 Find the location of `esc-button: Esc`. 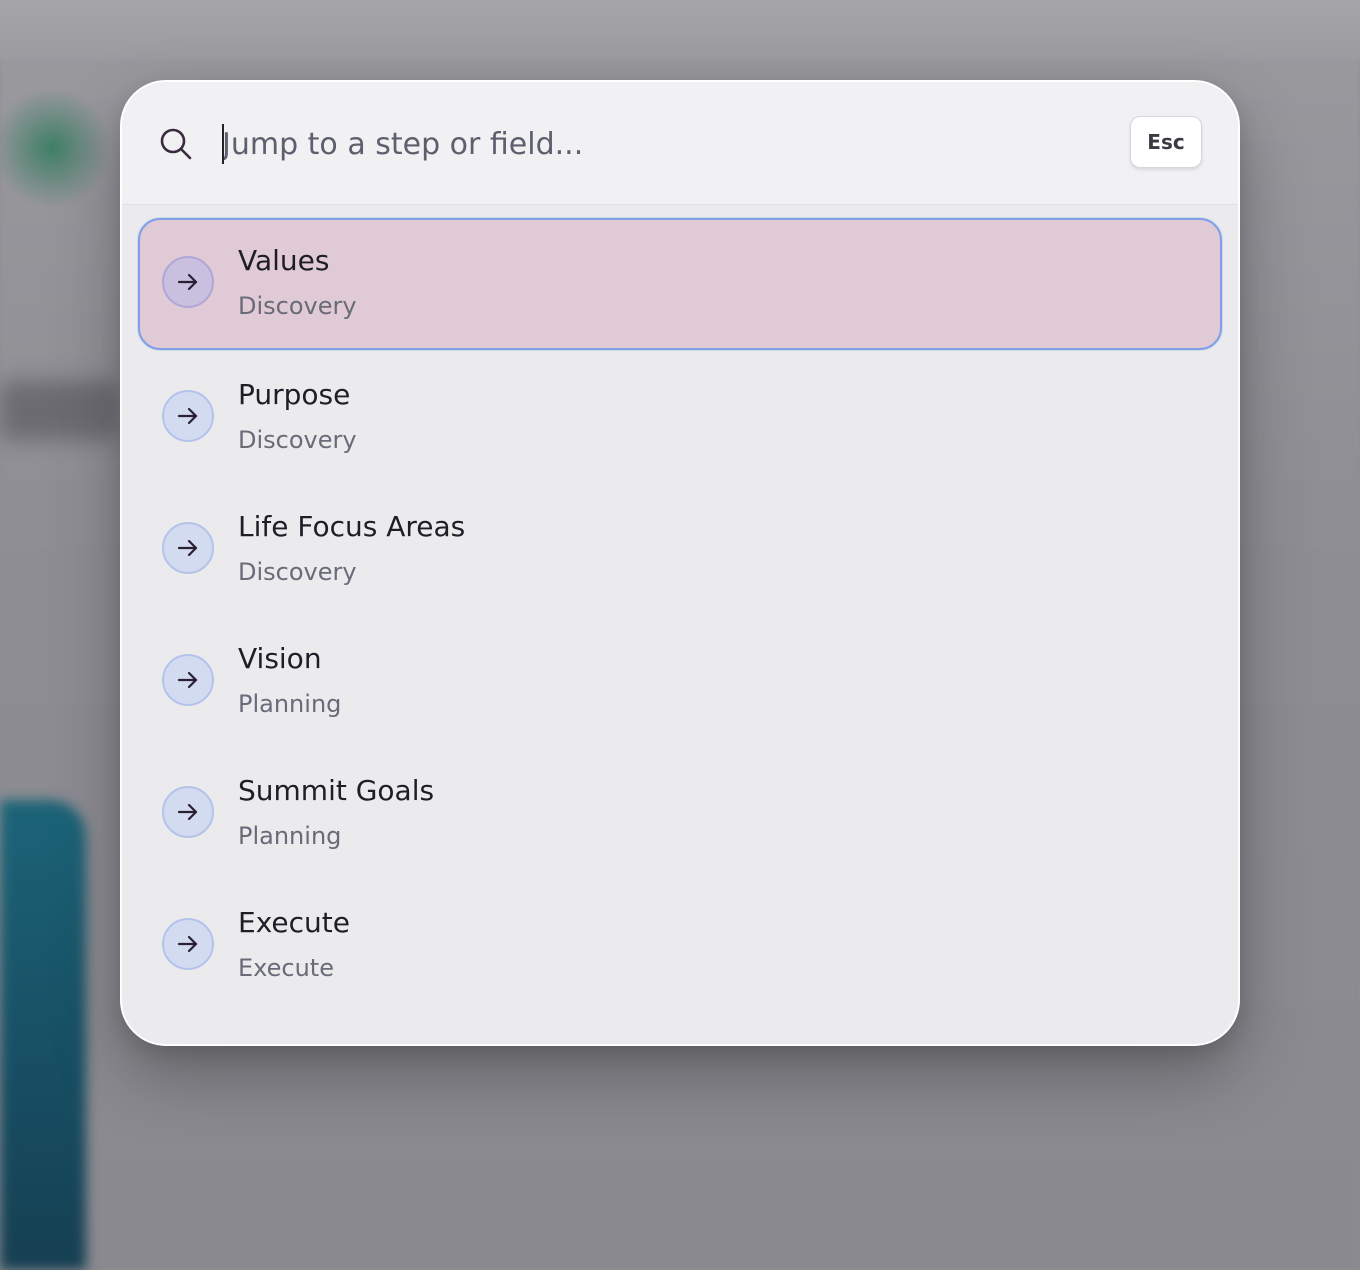

esc-button: Esc is located at coordinates (1166, 142).